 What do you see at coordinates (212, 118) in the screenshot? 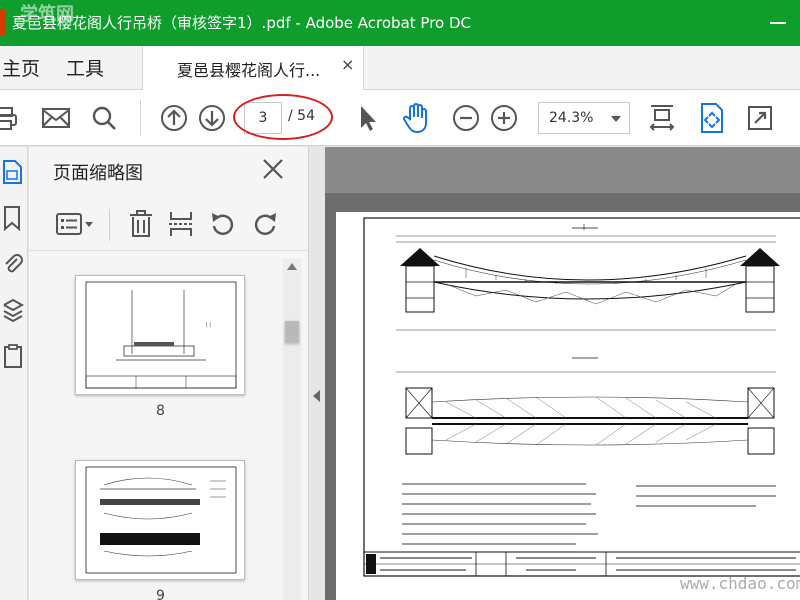
I see `next-page-icon` at bounding box center [212, 118].